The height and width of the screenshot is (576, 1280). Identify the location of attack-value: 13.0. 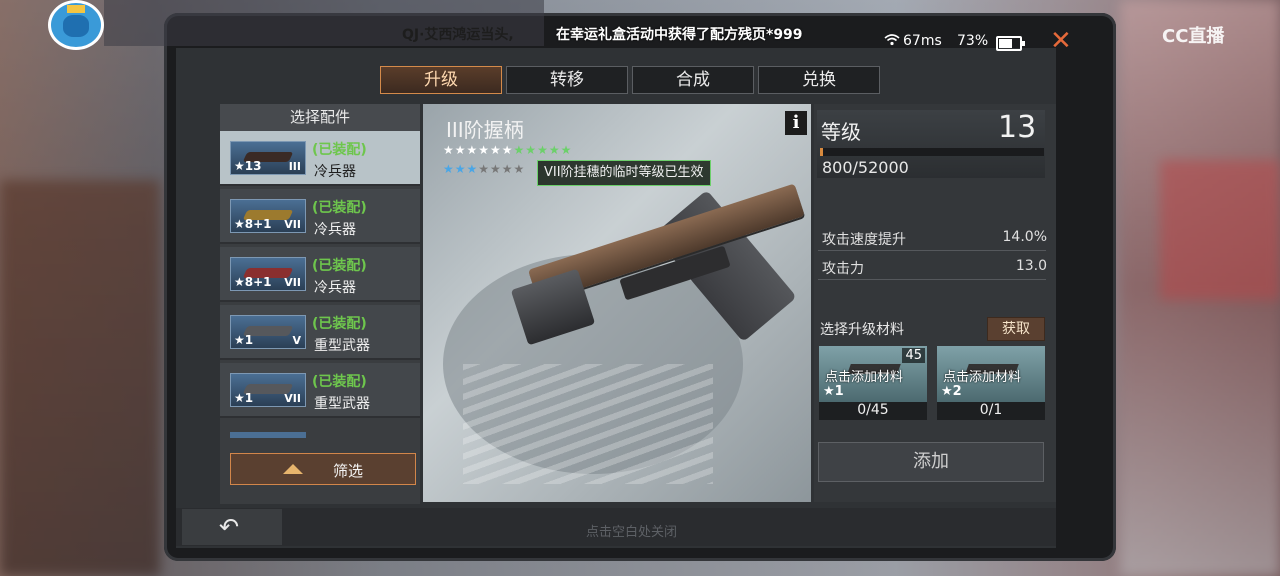
(1031, 266).